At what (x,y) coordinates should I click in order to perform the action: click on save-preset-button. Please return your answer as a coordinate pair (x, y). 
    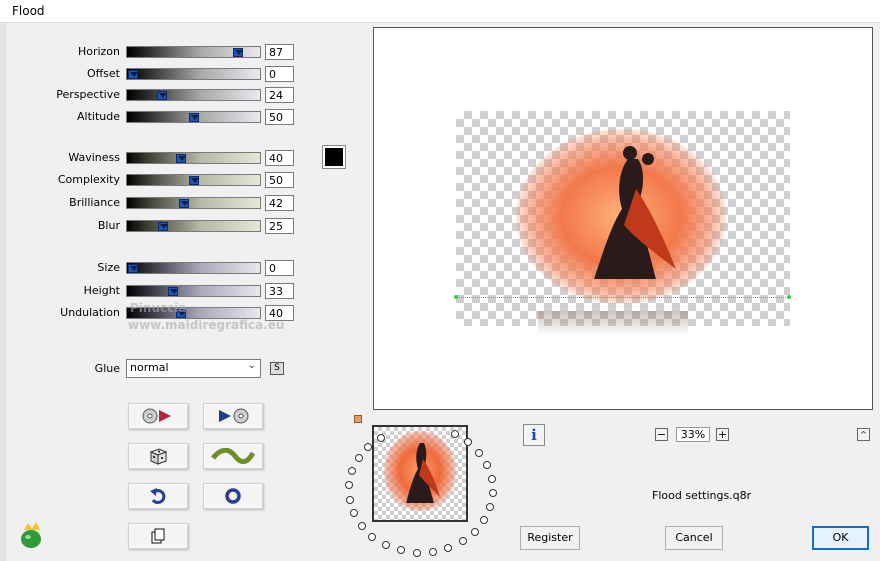
    Looking at the image, I should click on (233, 416).